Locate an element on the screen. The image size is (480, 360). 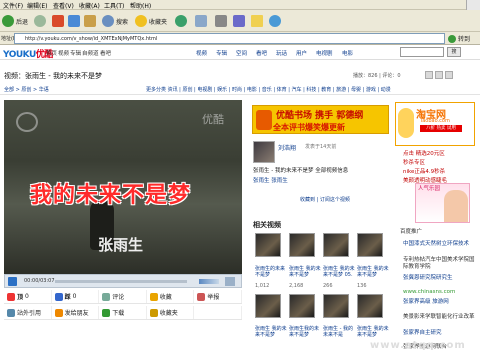
right-link: 专利热帖汽车中国美术学院国际教育学院 is located at coordinates (441, 264).